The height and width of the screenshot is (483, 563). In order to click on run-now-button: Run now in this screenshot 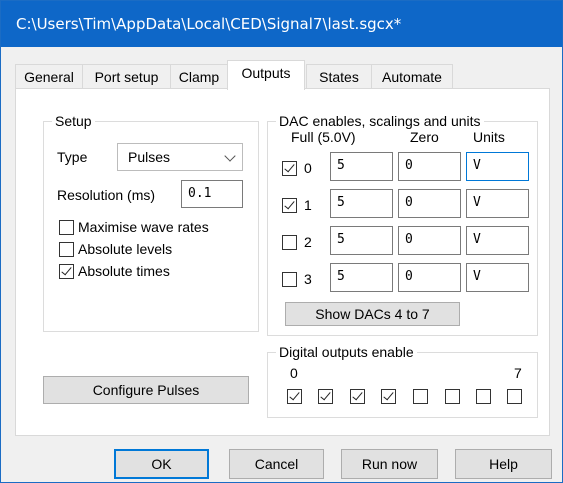, I will do `click(389, 464)`.